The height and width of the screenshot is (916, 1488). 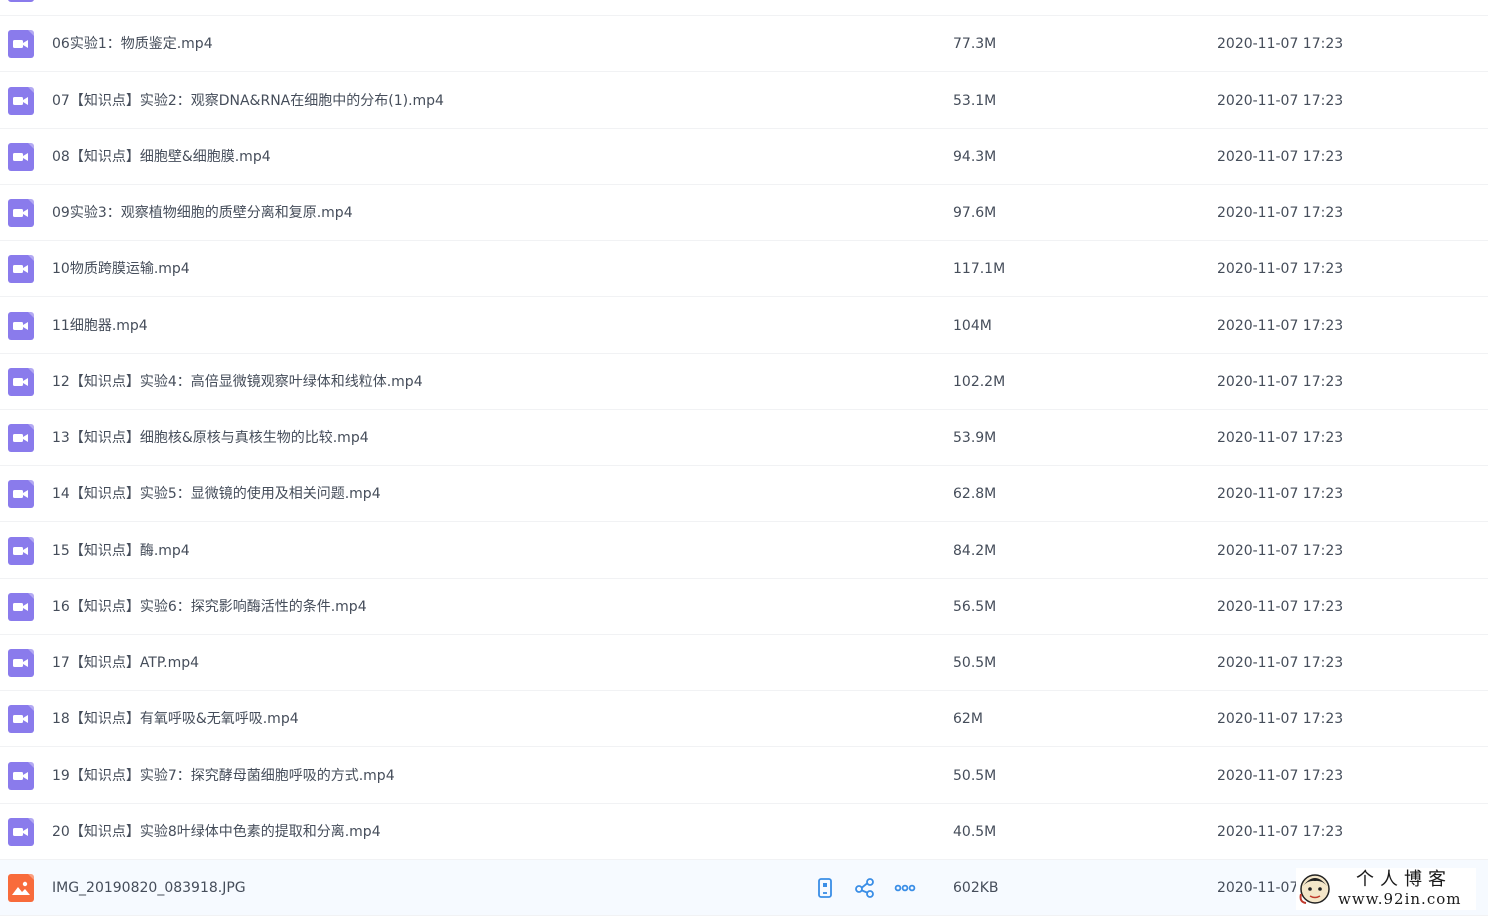 I want to click on phone-icon, so click(x=825, y=888).